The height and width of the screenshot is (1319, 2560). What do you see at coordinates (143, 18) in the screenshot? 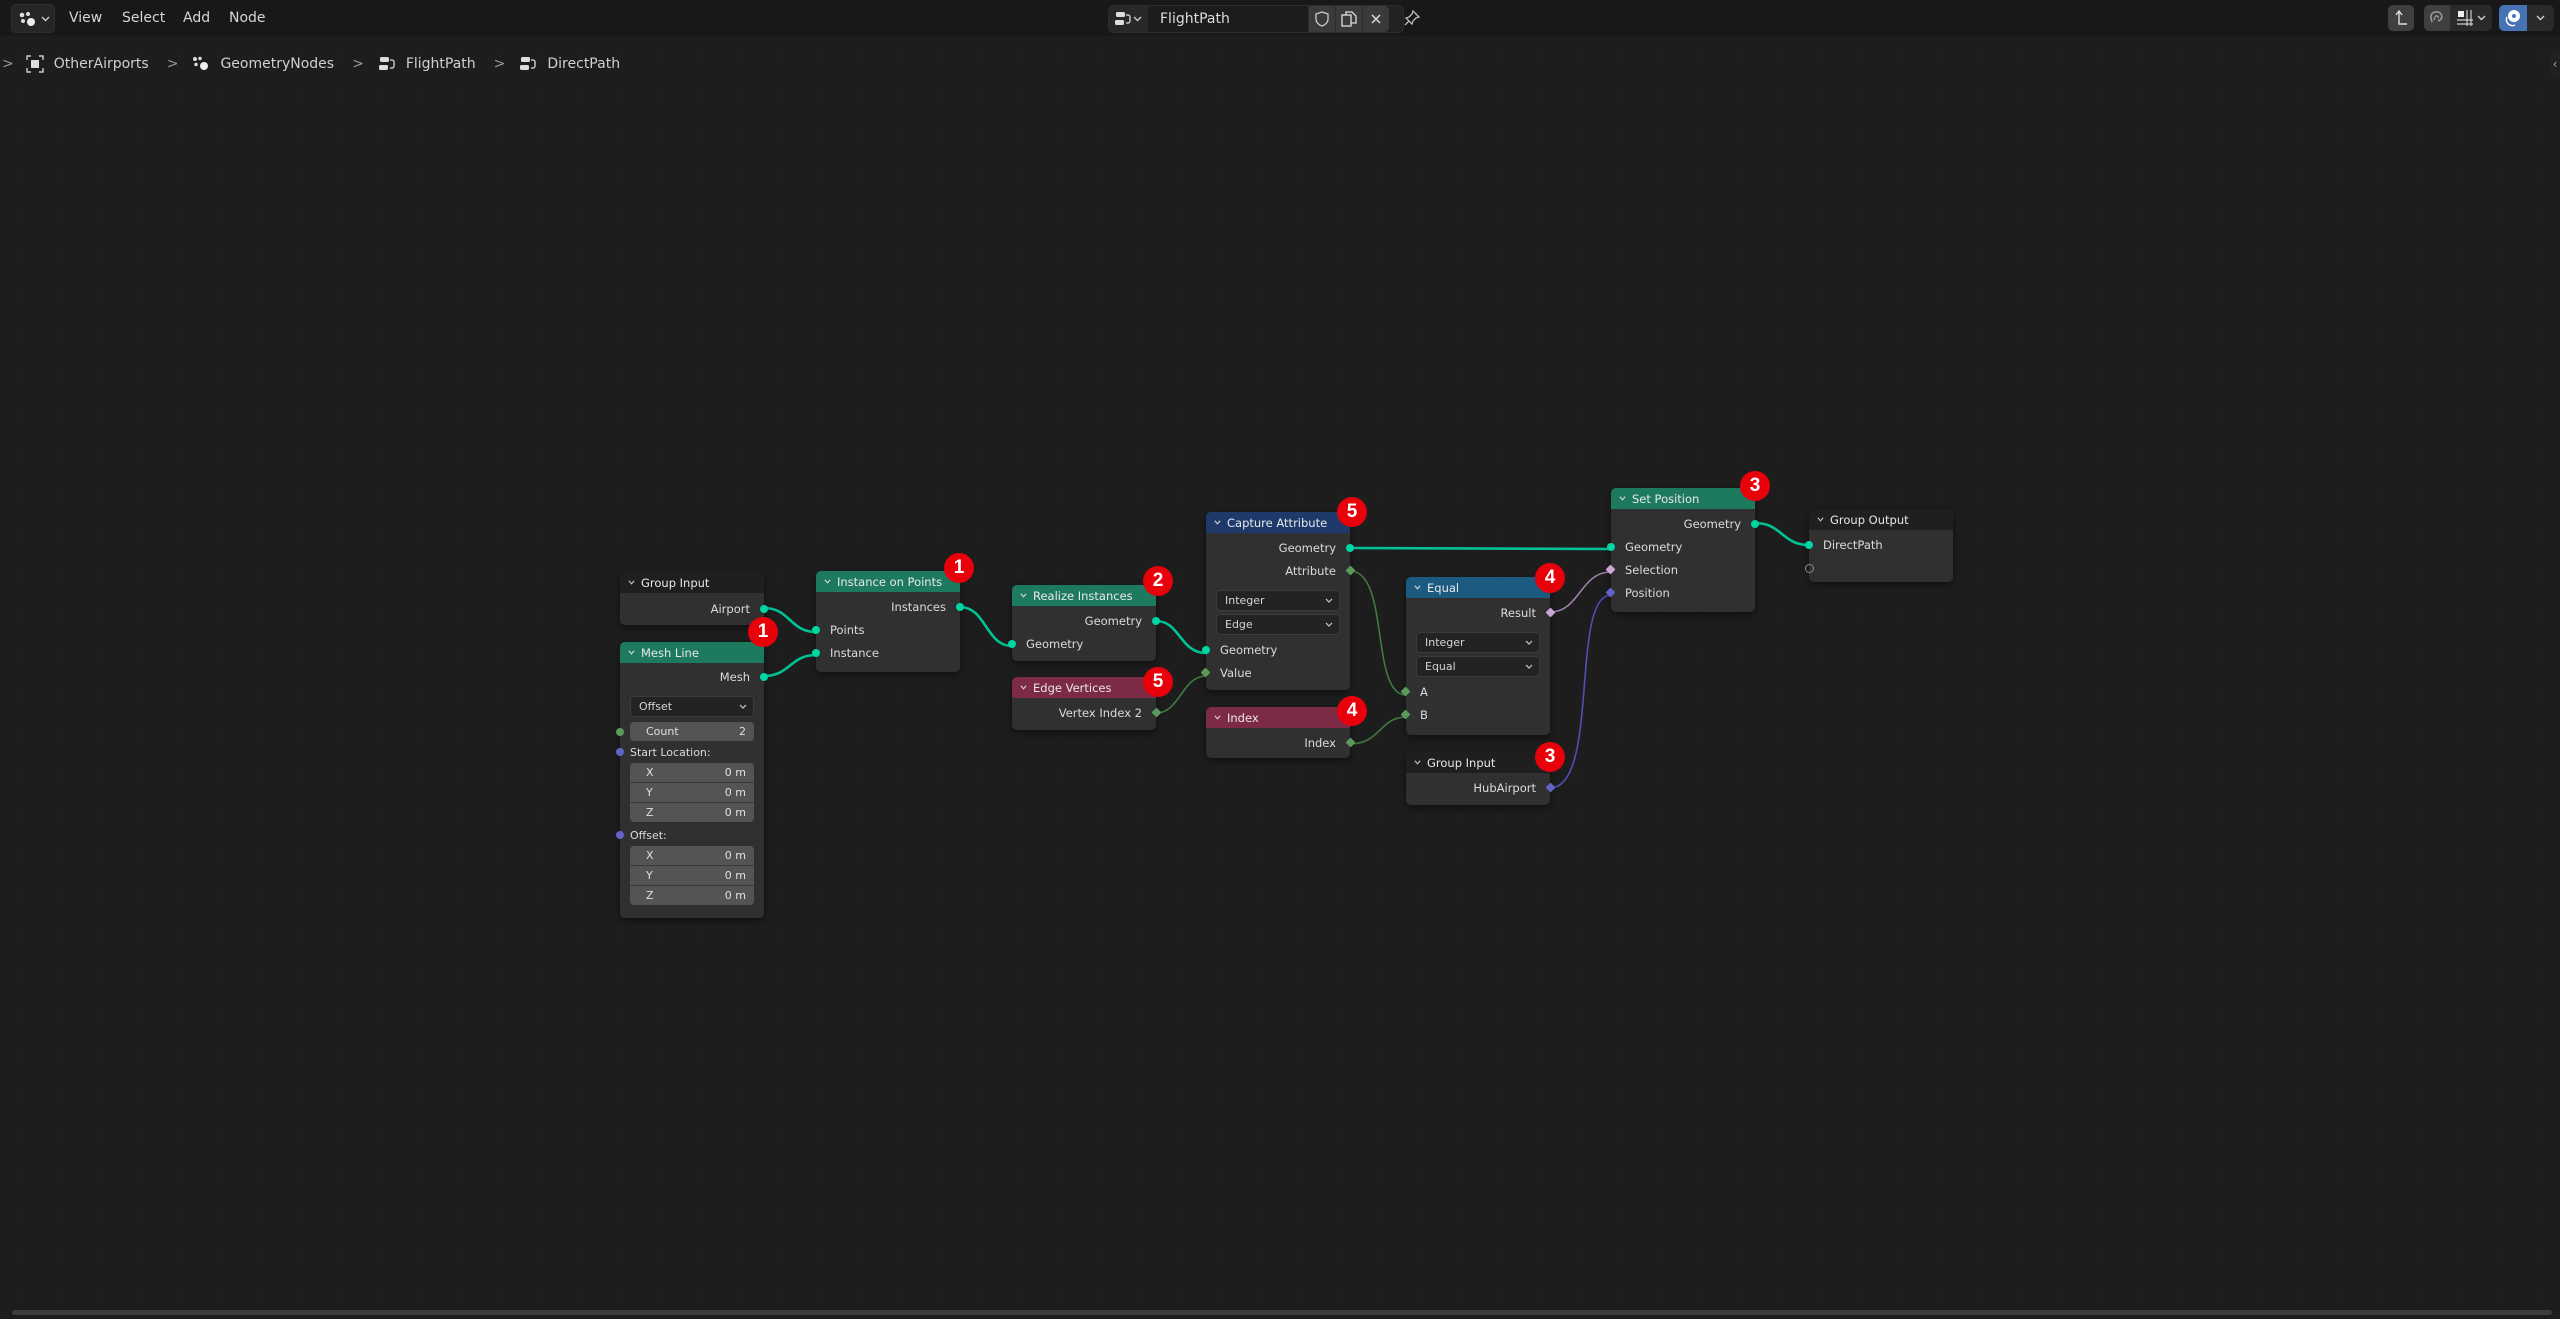
I see `menu-select: Select` at bounding box center [143, 18].